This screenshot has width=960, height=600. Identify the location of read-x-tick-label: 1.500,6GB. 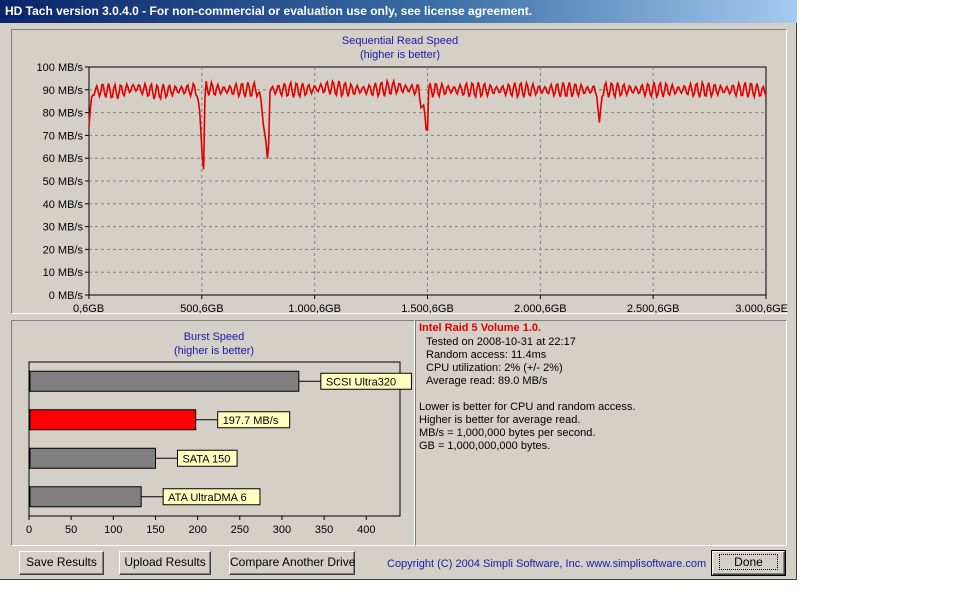
(427, 309).